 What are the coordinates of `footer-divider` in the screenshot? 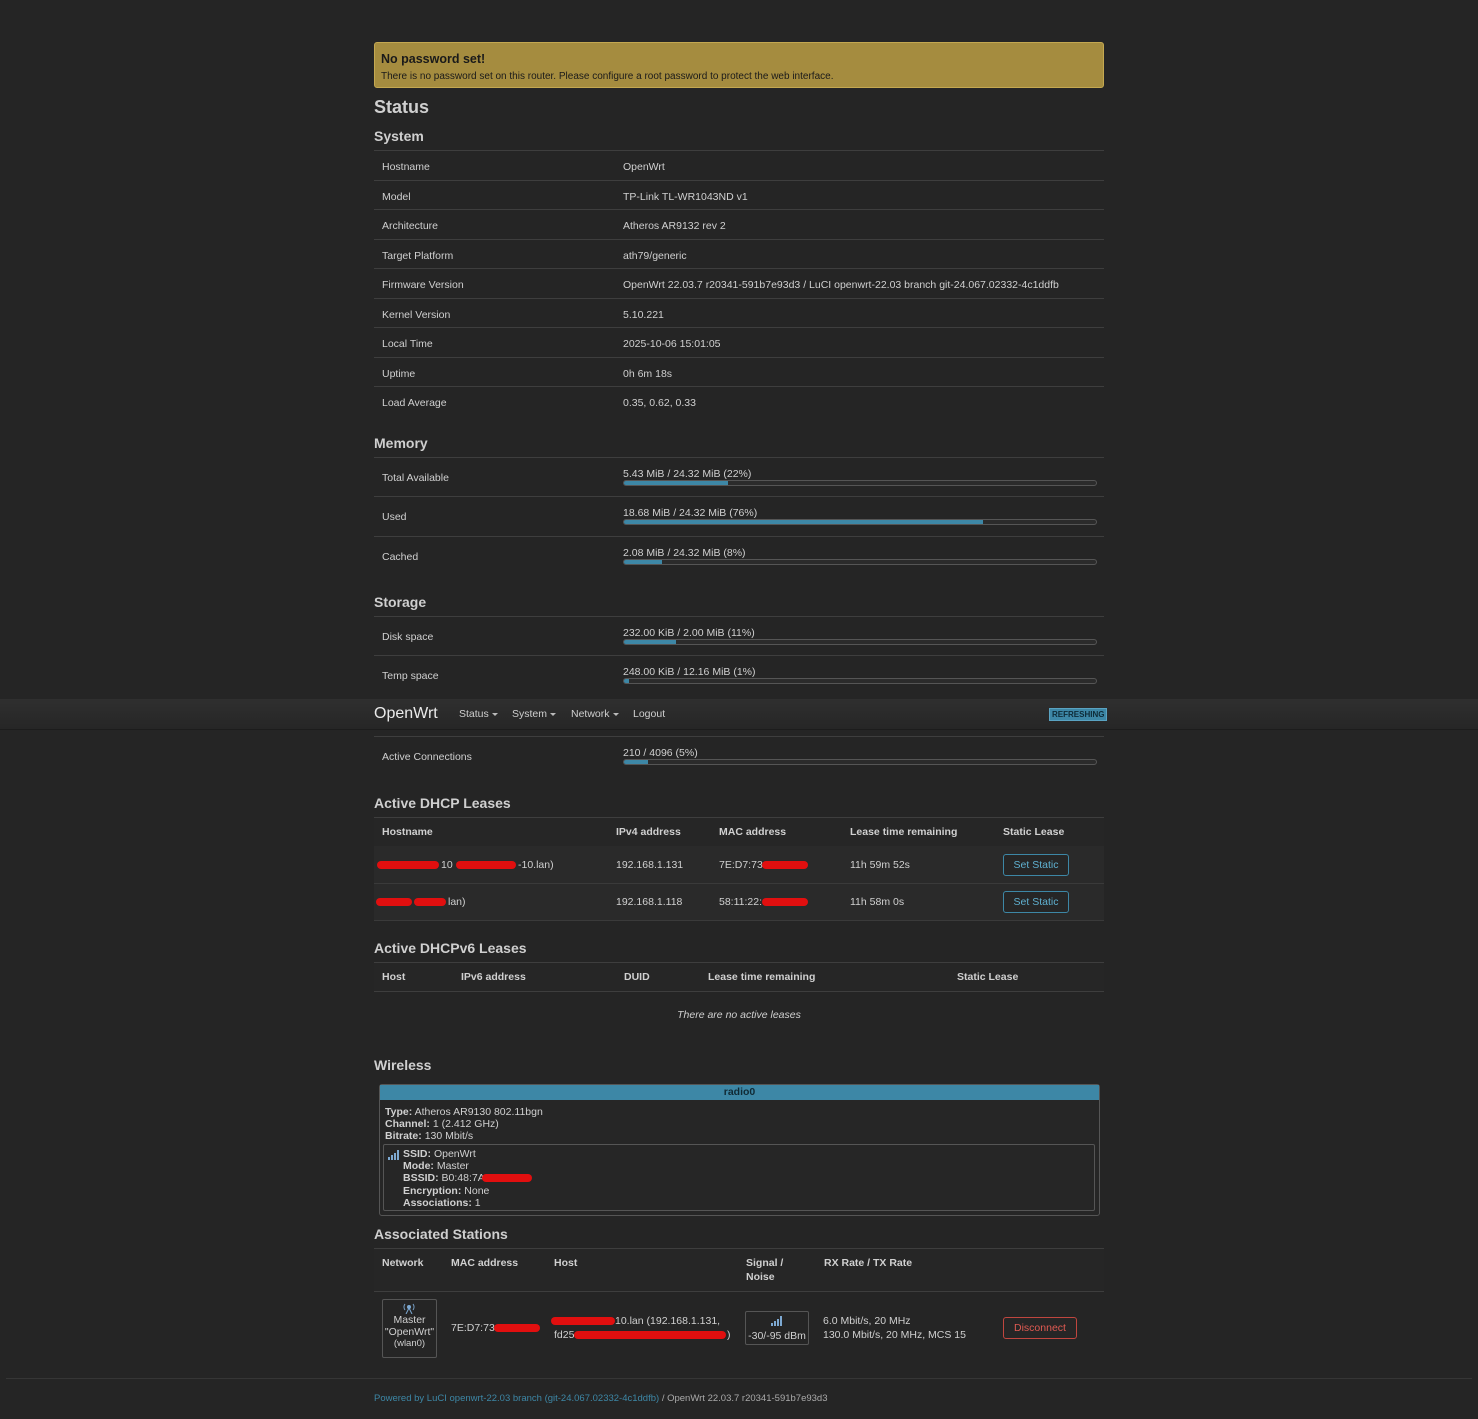 It's located at (739, 1378).